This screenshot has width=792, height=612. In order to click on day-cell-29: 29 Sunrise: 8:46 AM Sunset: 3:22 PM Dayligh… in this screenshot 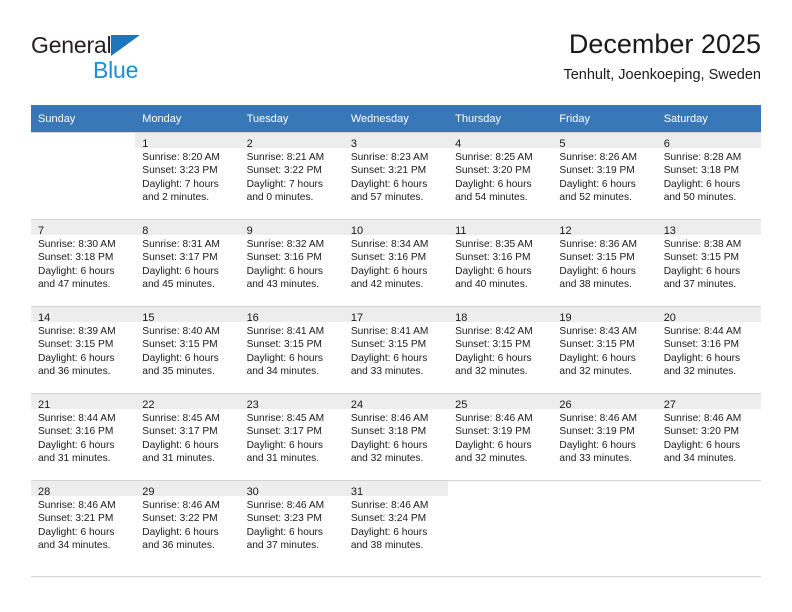, I will do `click(187, 523)`.